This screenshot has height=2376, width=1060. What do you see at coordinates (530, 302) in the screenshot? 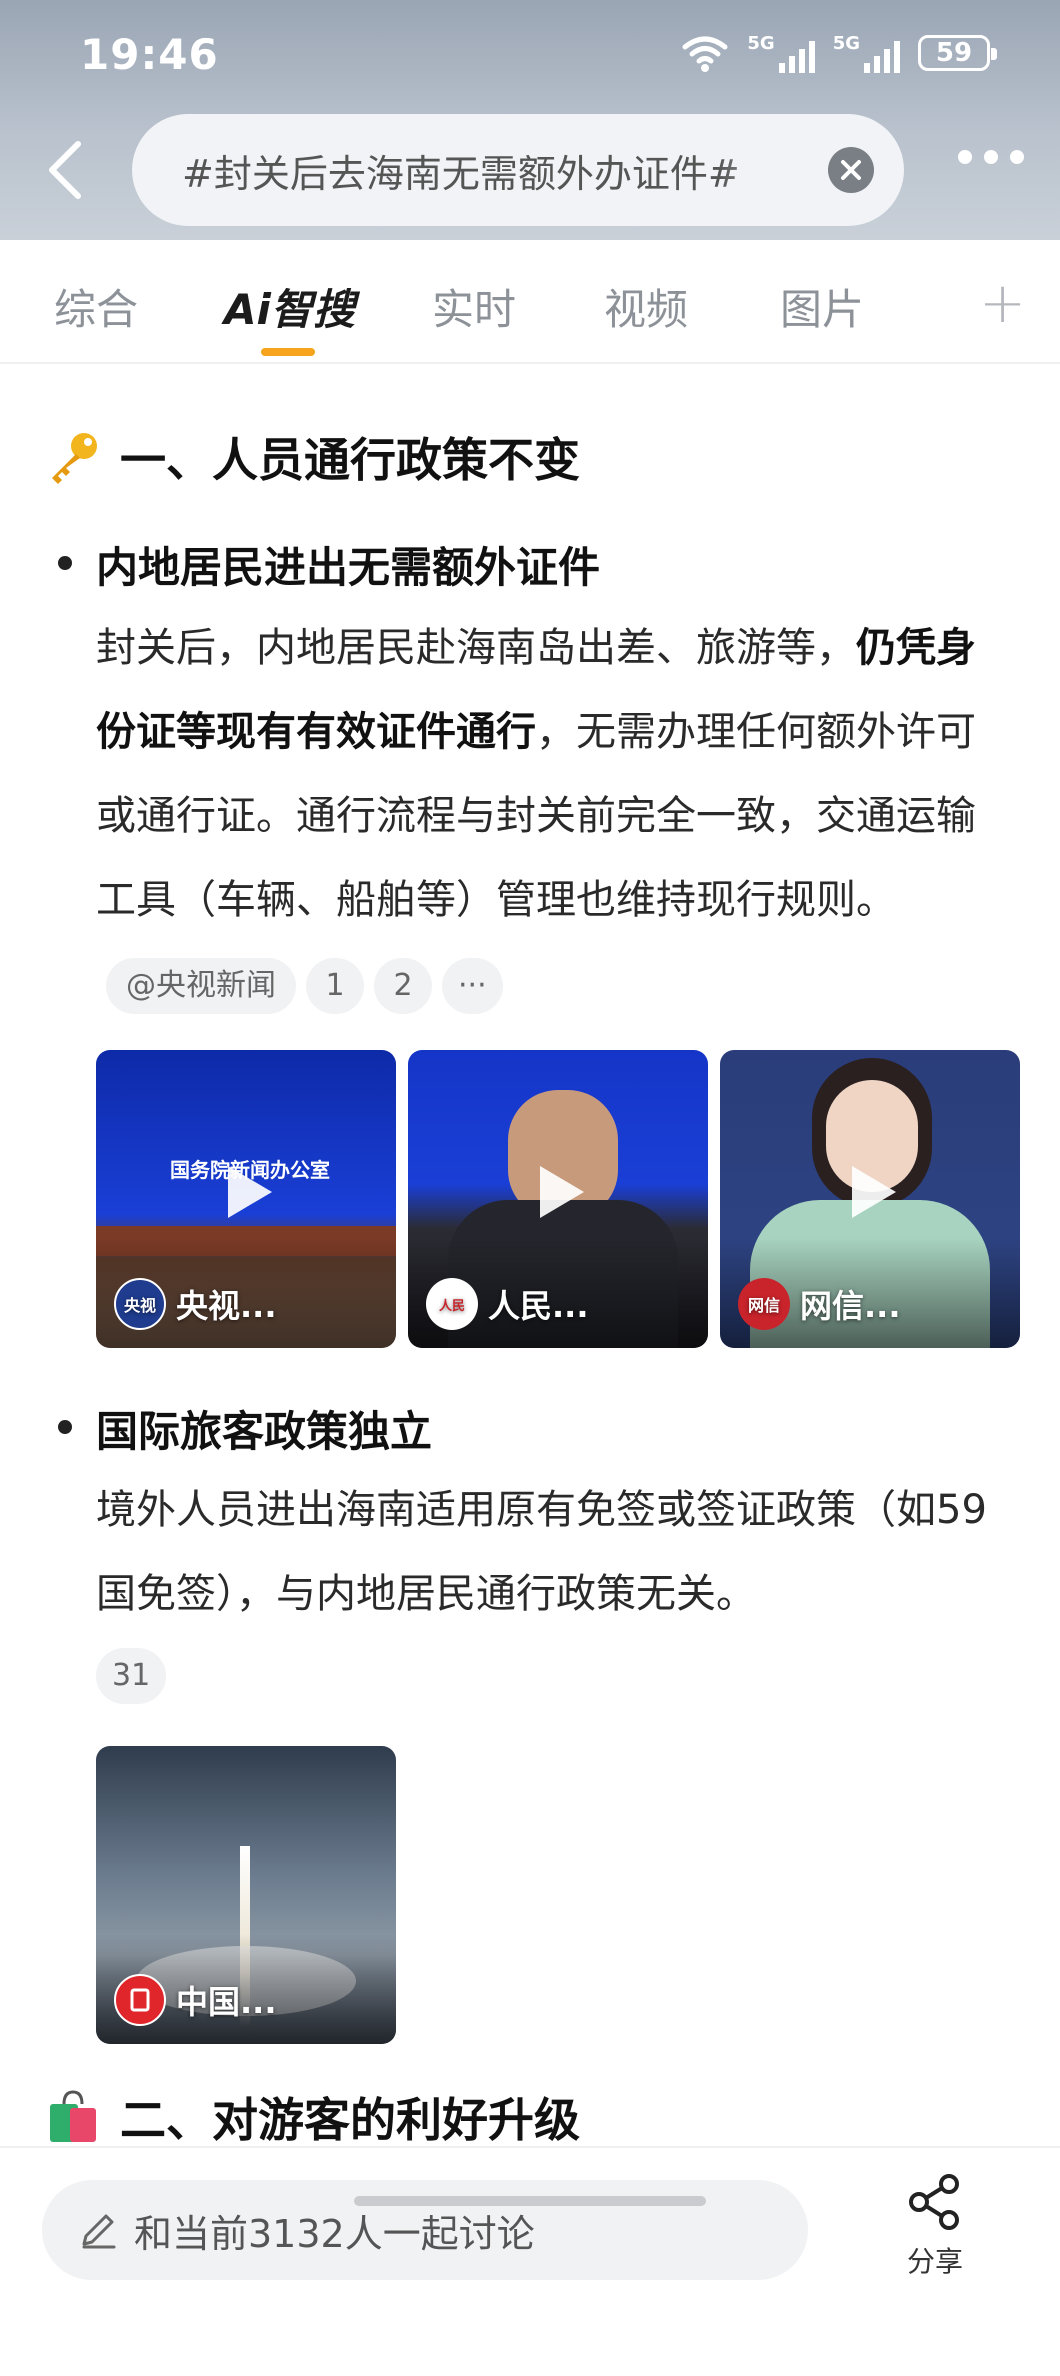
I see `tab-bar: 综合 Ai智搜 实时 视频 图片 +` at bounding box center [530, 302].